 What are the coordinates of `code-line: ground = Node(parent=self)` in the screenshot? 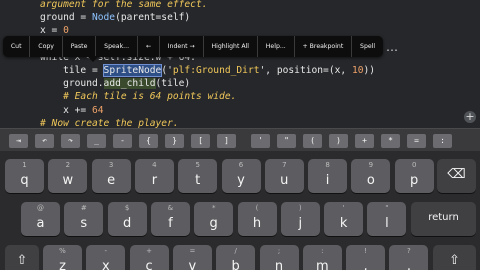 It's located at (115, 18).